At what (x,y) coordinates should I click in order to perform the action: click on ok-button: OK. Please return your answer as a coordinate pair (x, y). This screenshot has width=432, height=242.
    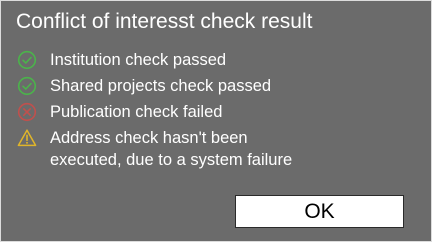
    Looking at the image, I should click on (319, 211).